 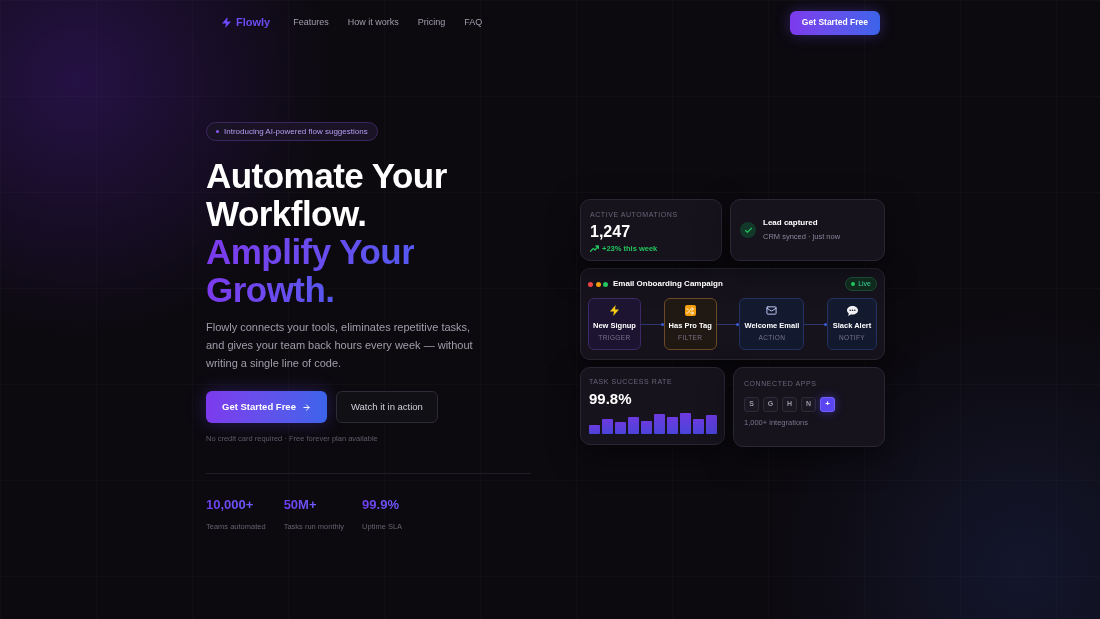 What do you see at coordinates (668, 284) in the screenshot?
I see `workflow-title: Email Onboarding Campaign` at bounding box center [668, 284].